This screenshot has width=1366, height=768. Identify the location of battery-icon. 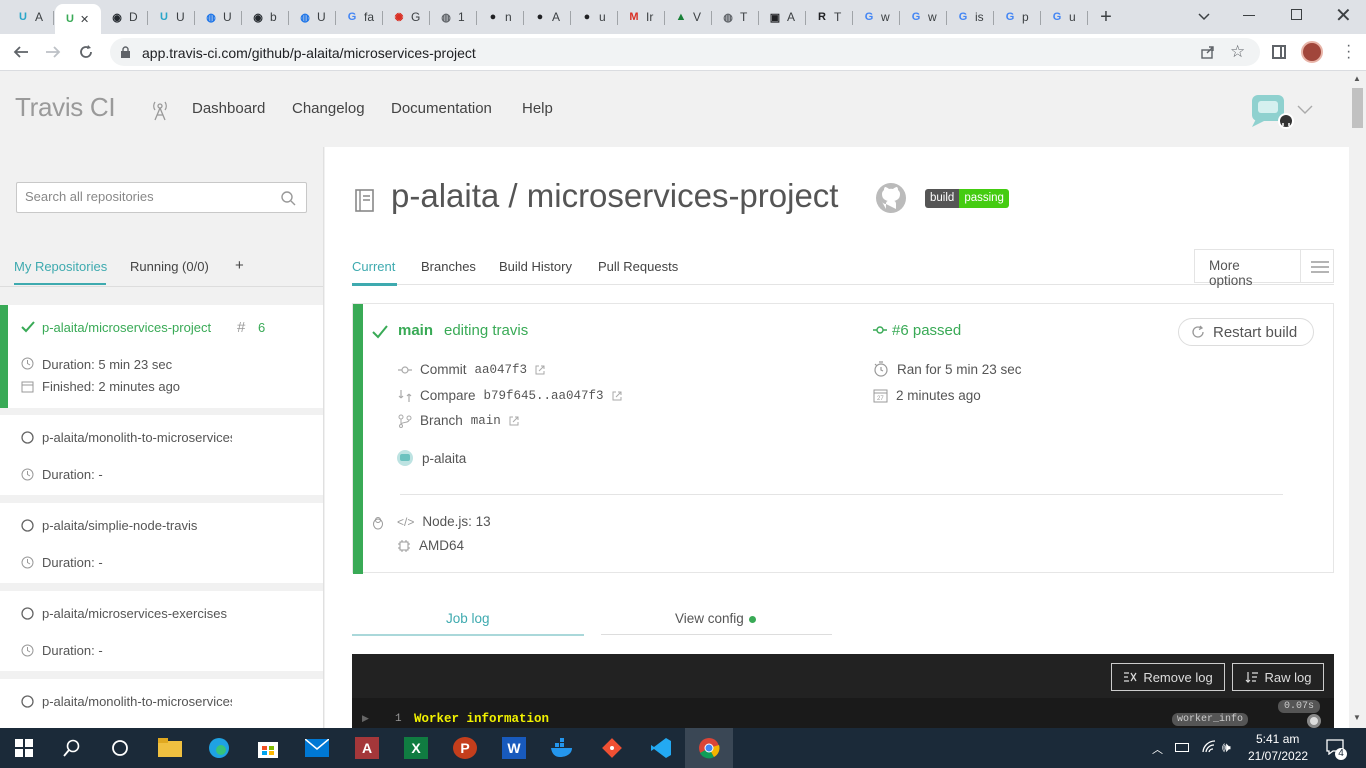
(1182, 747).